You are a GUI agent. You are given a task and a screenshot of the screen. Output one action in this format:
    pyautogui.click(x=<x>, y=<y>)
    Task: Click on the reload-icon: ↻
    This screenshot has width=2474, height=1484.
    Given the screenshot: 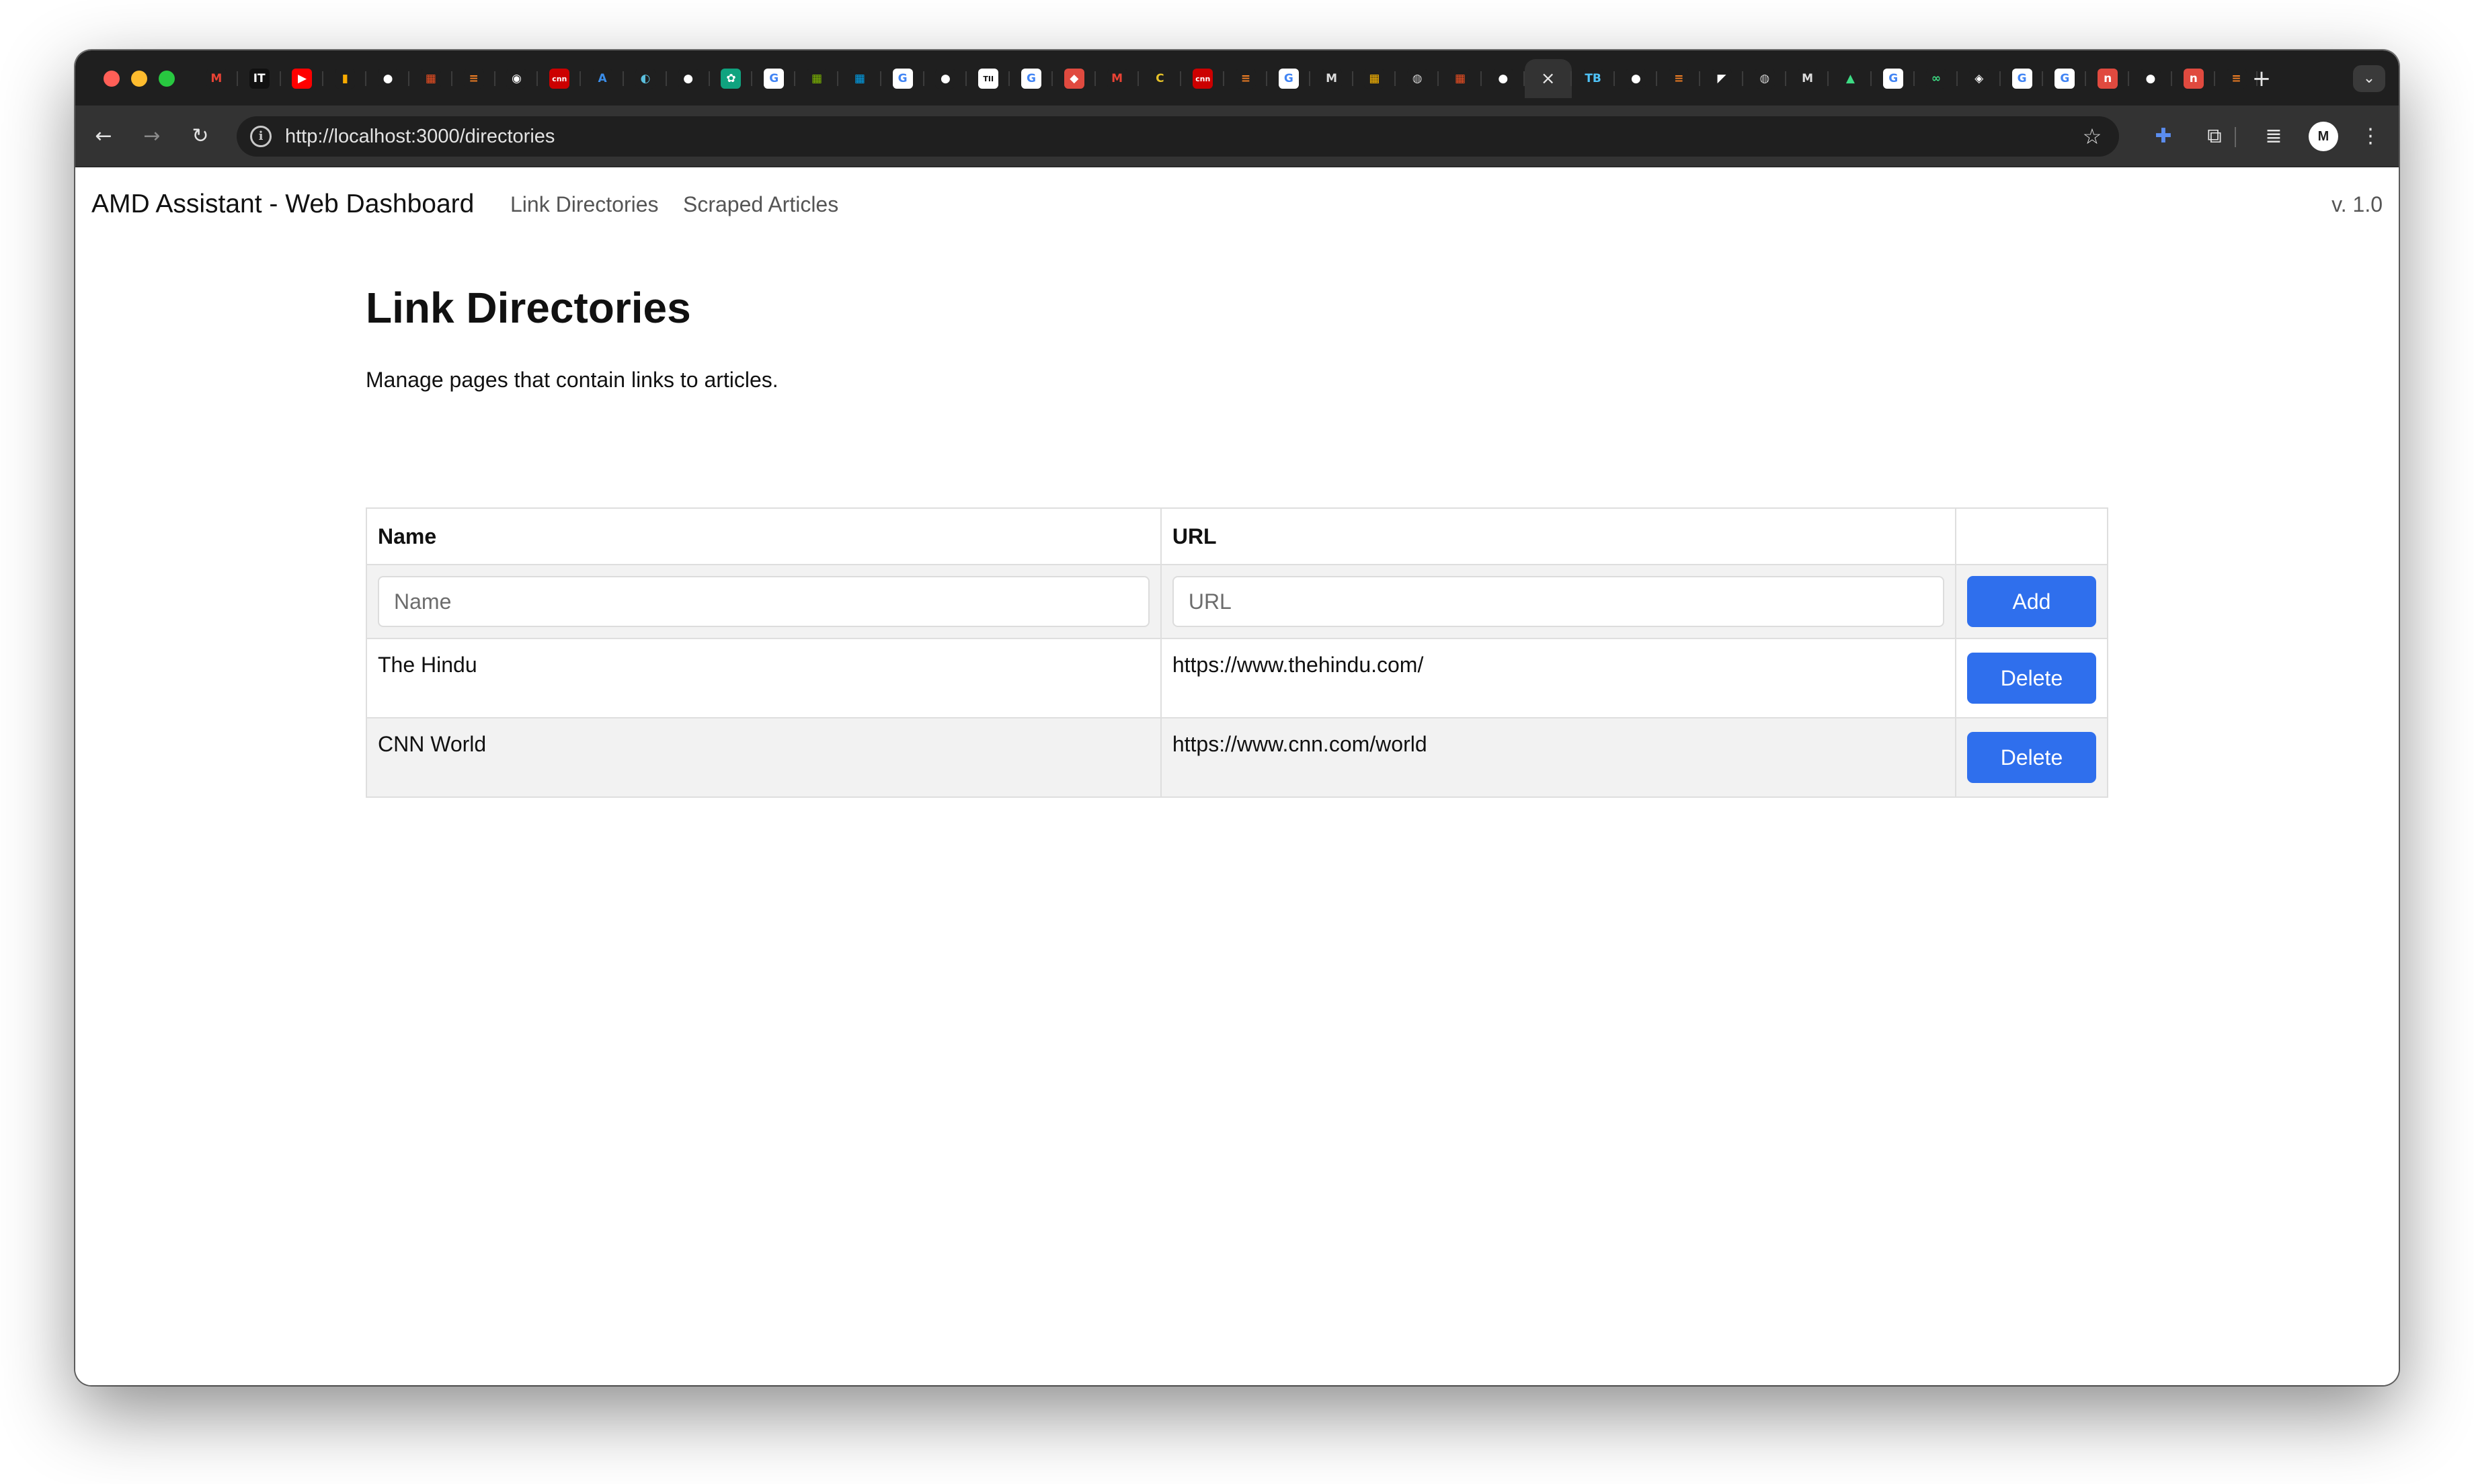 What is the action you would take?
    pyautogui.click(x=200, y=136)
    